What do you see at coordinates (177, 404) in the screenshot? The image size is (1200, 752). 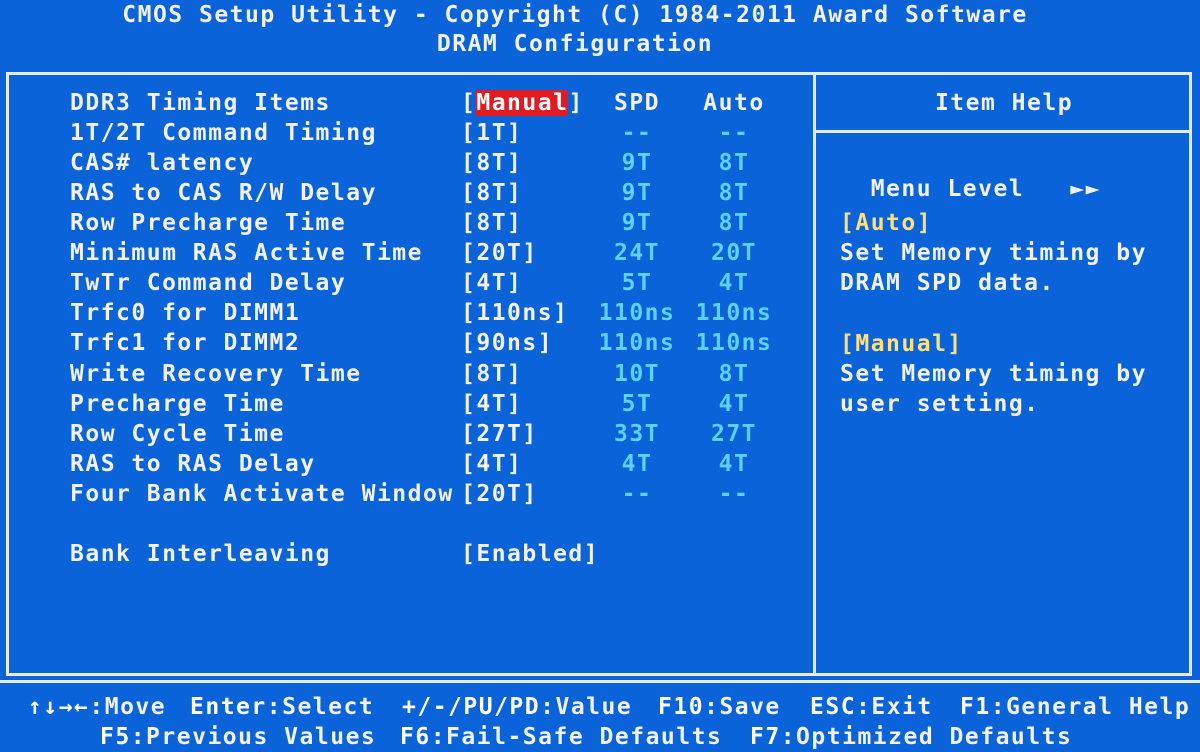 I see `setting-label: Precharge Time` at bounding box center [177, 404].